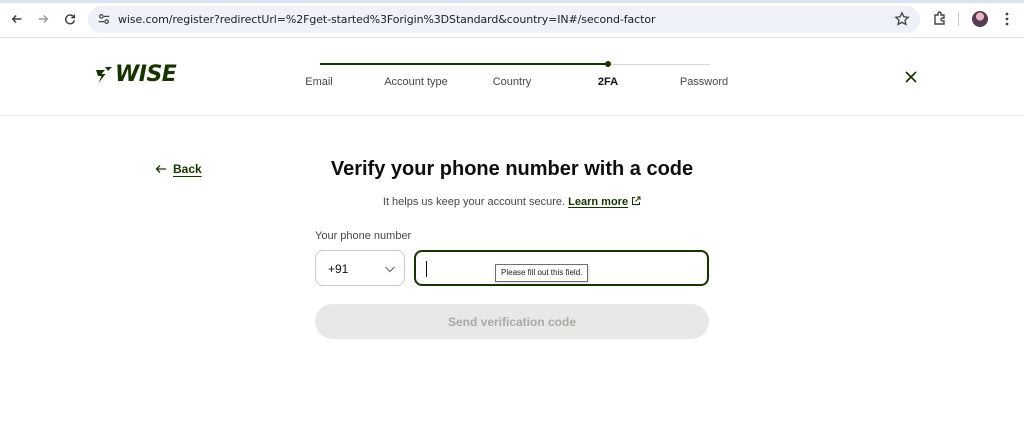 The width and height of the screenshot is (1024, 425). What do you see at coordinates (104, 75) in the screenshot?
I see `wise-flag-icon` at bounding box center [104, 75].